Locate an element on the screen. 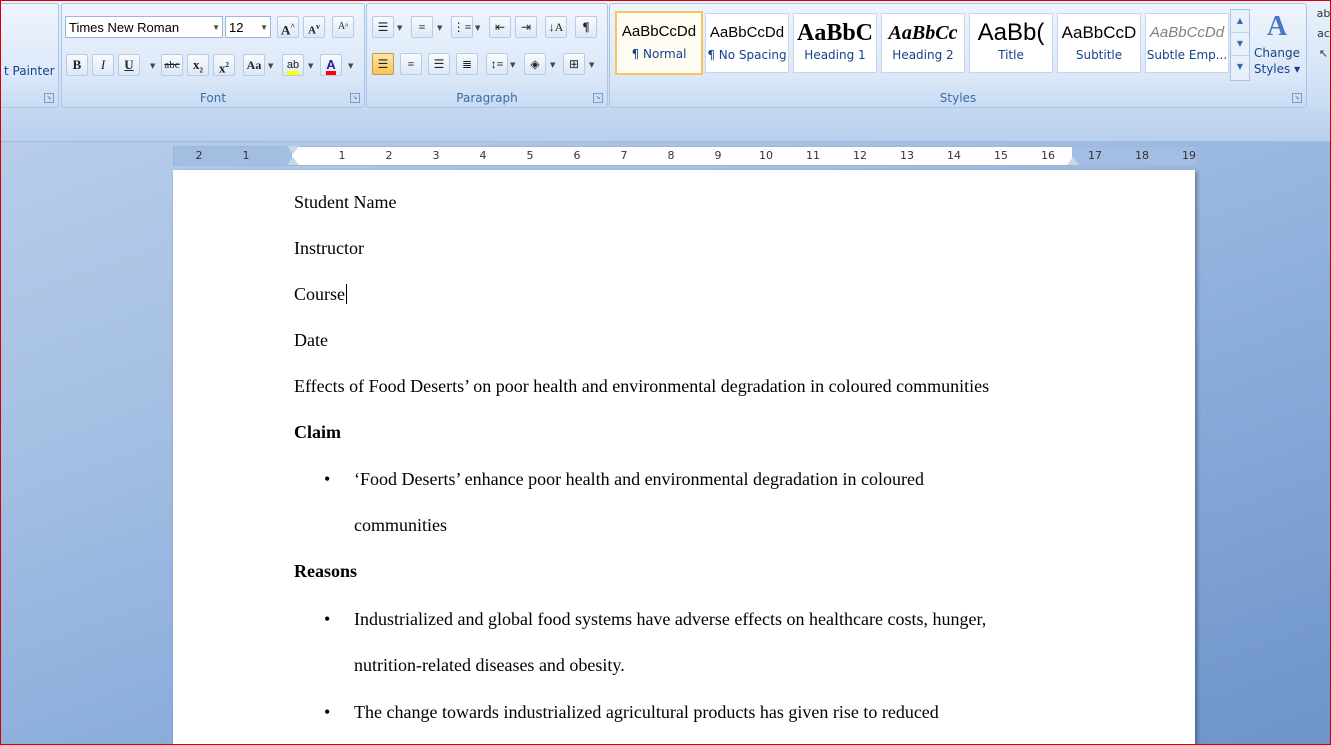 The width and height of the screenshot is (1331, 745). italic-button: I is located at coordinates (103, 65).